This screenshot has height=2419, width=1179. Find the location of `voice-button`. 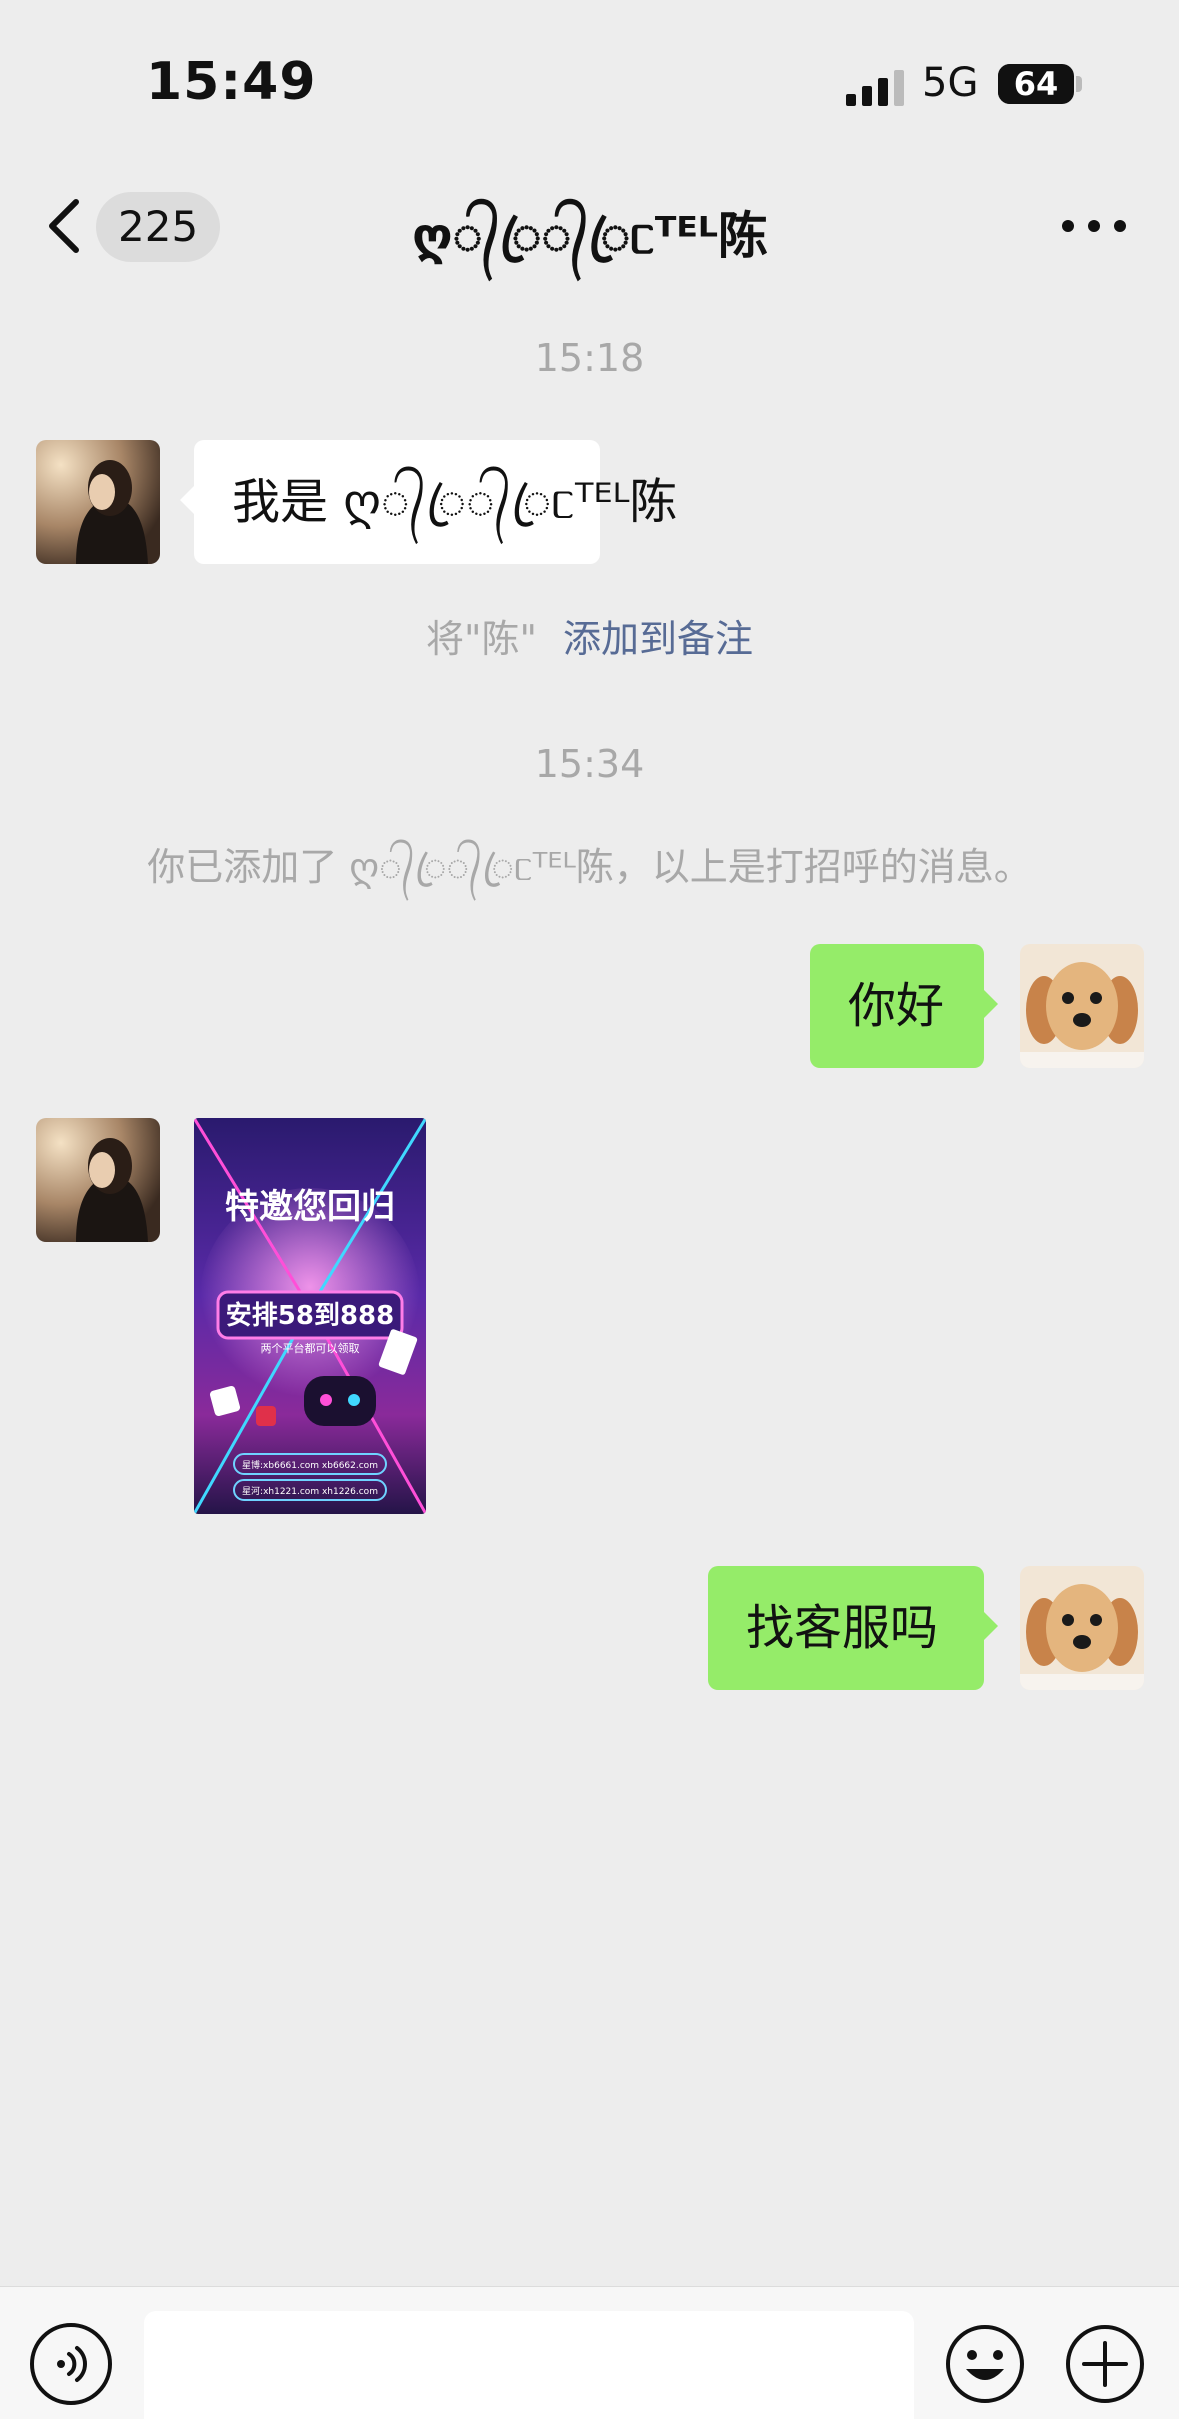

voice-button is located at coordinates (71, 2364).